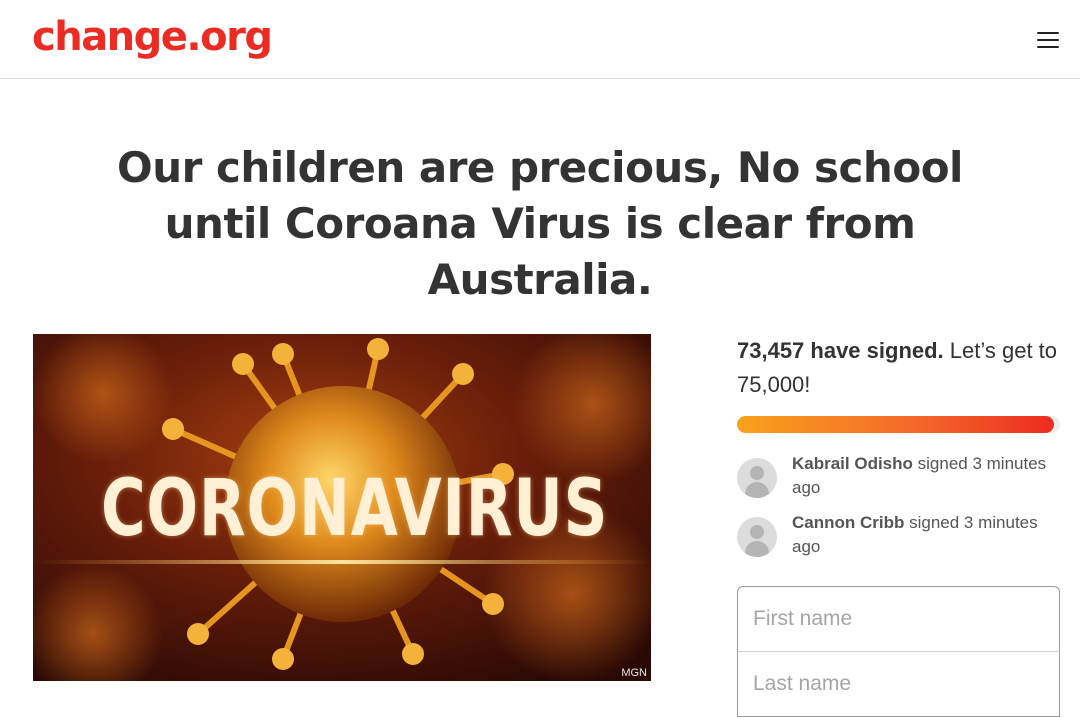 The image size is (1080, 717). What do you see at coordinates (898, 684) in the screenshot?
I see `last-name-field` at bounding box center [898, 684].